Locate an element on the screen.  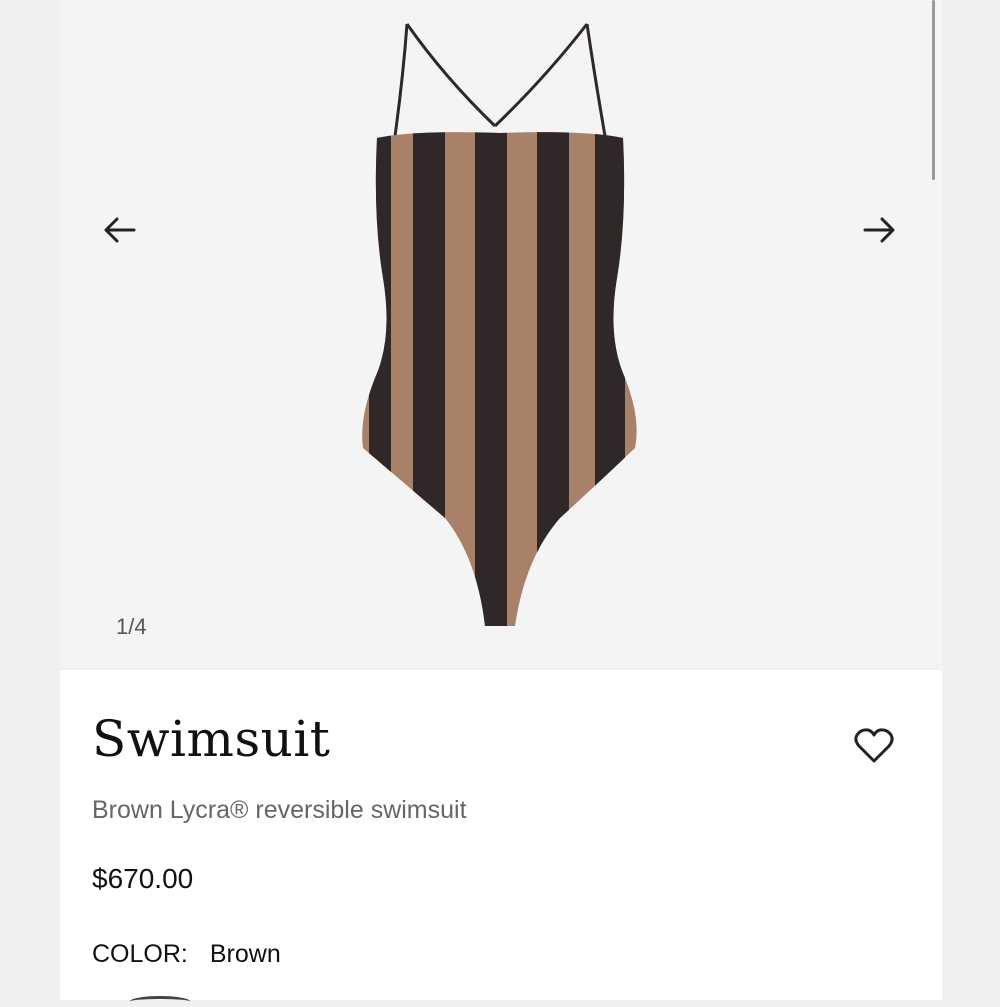
color-label: COLOR: is located at coordinates (140, 954).